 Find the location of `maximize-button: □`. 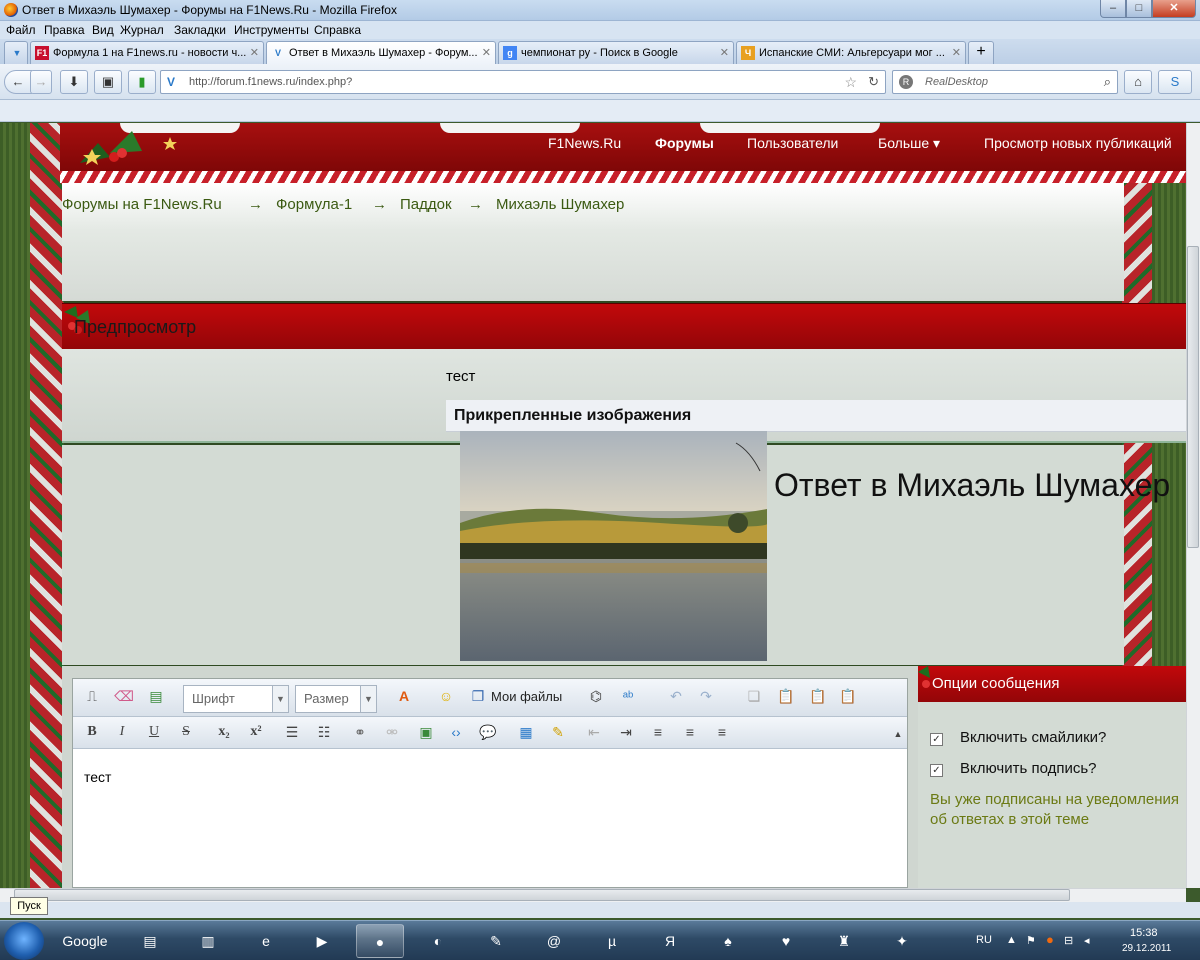

maximize-button: □ is located at coordinates (1139, 9).